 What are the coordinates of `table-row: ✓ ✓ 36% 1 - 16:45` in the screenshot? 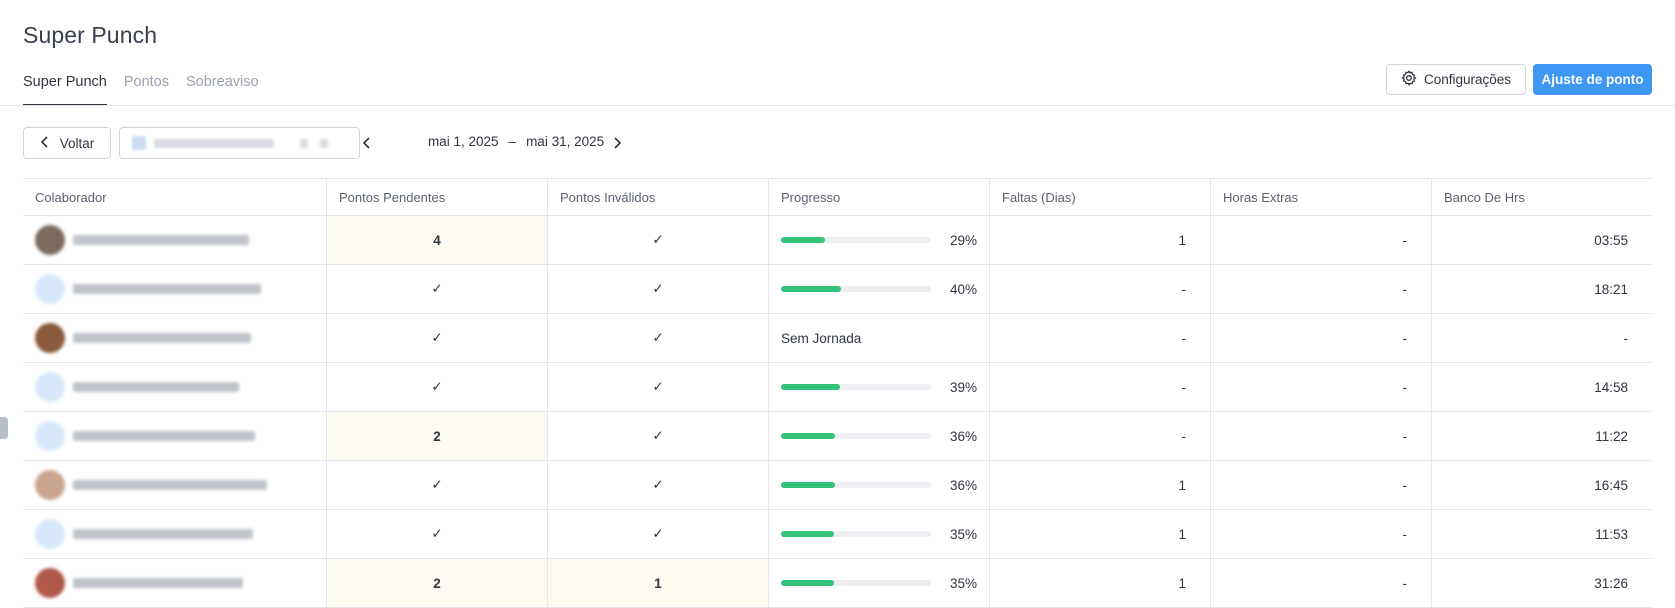 It's located at (837, 485).